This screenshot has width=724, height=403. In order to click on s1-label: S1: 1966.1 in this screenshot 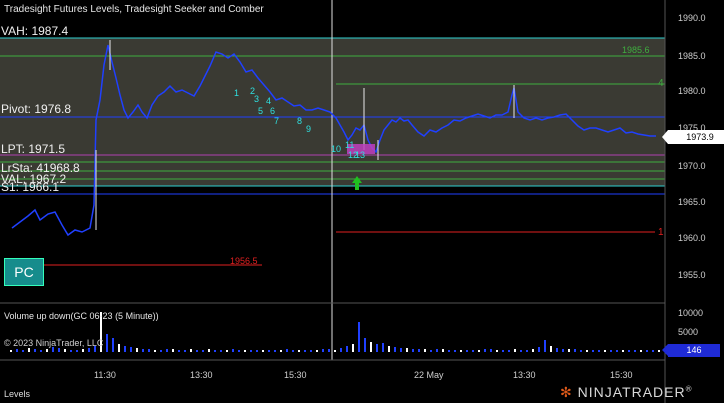, I will do `click(30, 187)`.